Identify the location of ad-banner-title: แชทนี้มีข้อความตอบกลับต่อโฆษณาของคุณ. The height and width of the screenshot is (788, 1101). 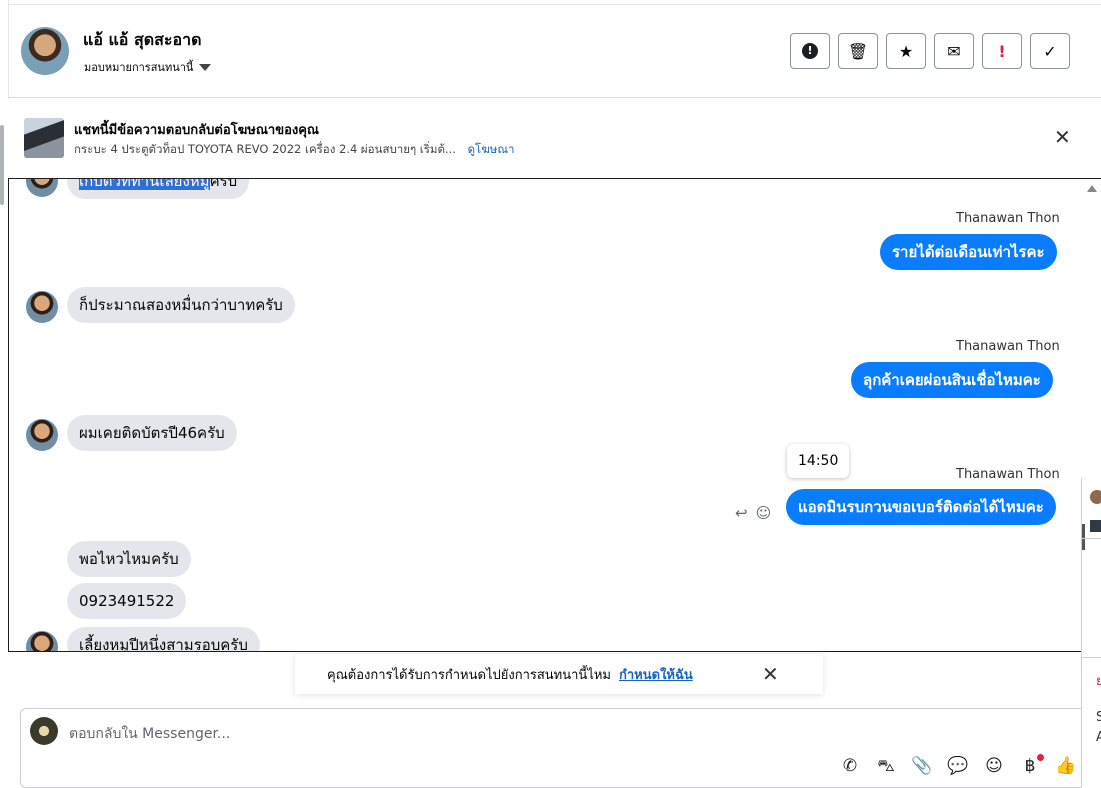
(196, 130).